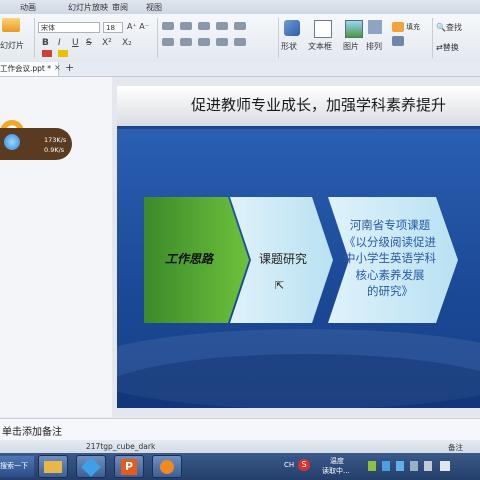 This screenshot has width=480, height=480. Describe the element at coordinates (240, 42) in the screenshot. I see `distribute-icon` at that location.